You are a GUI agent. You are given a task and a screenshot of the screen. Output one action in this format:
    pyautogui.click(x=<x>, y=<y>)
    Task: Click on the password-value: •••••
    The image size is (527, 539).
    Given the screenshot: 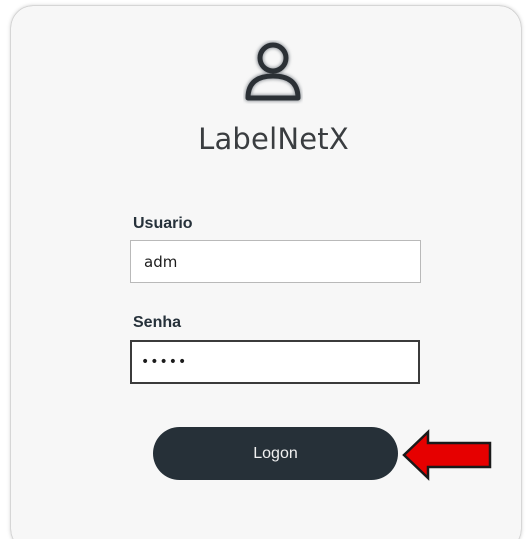 What is the action you would take?
    pyautogui.click(x=164, y=362)
    